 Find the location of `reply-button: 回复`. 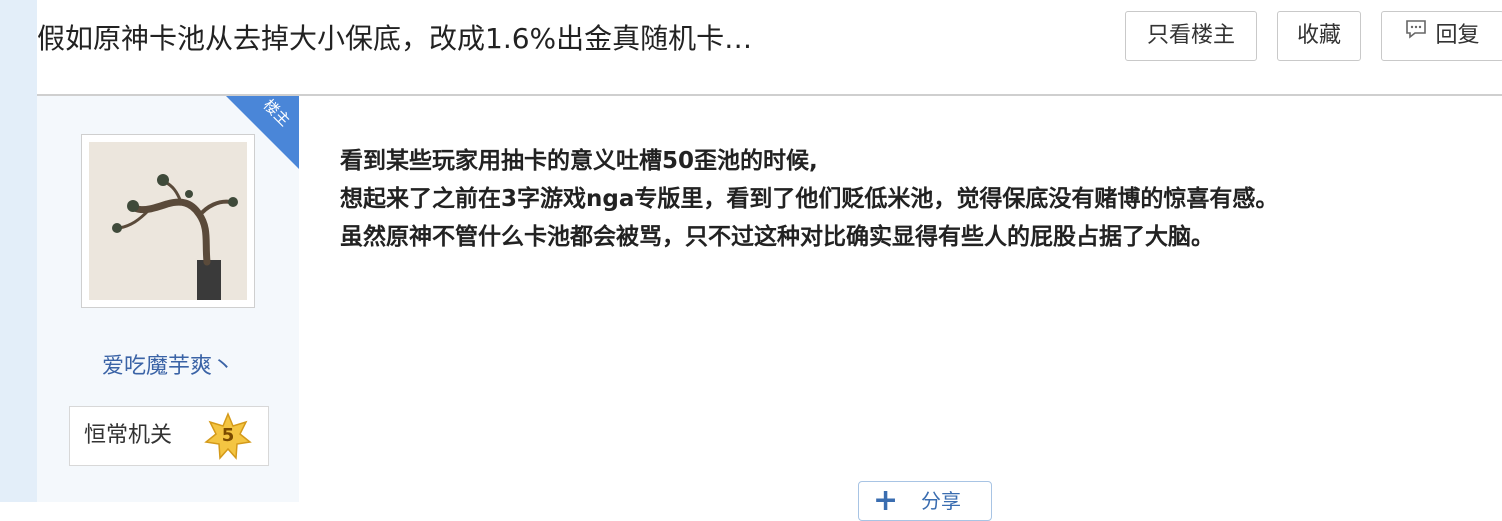

reply-button: 回复 is located at coordinates (1441, 36).